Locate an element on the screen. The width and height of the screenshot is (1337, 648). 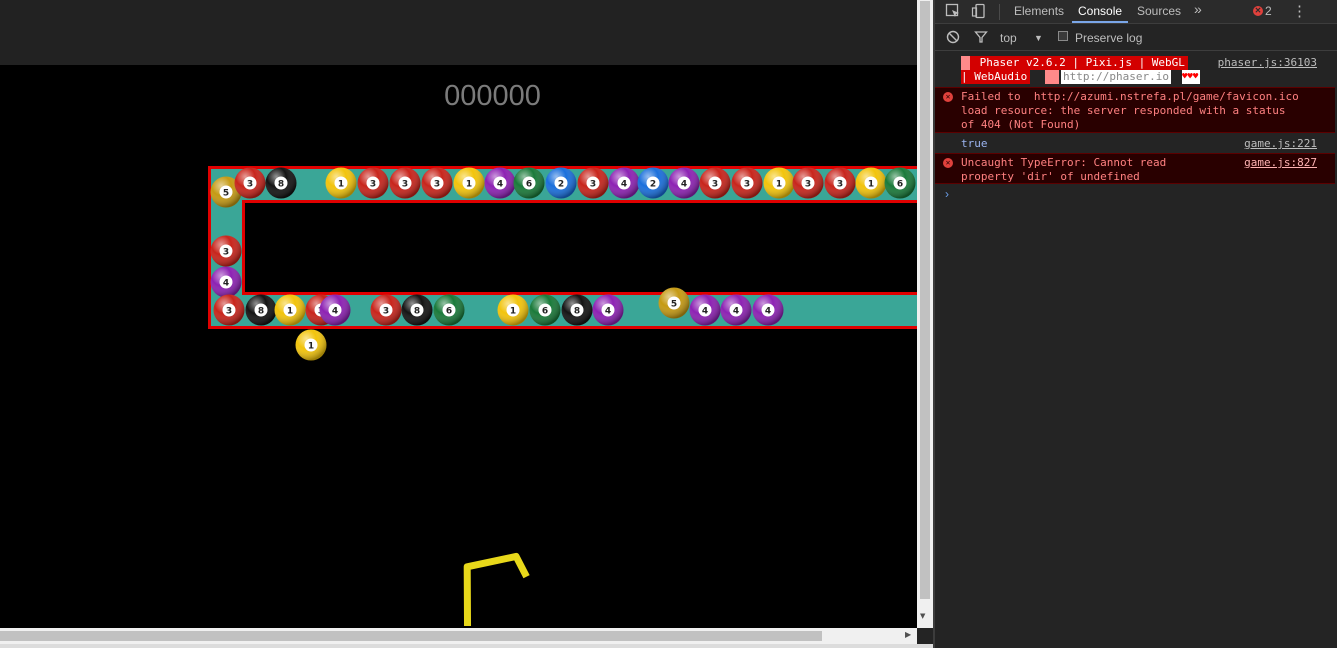
tab-console: Console is located at coordinates (1100, 11).